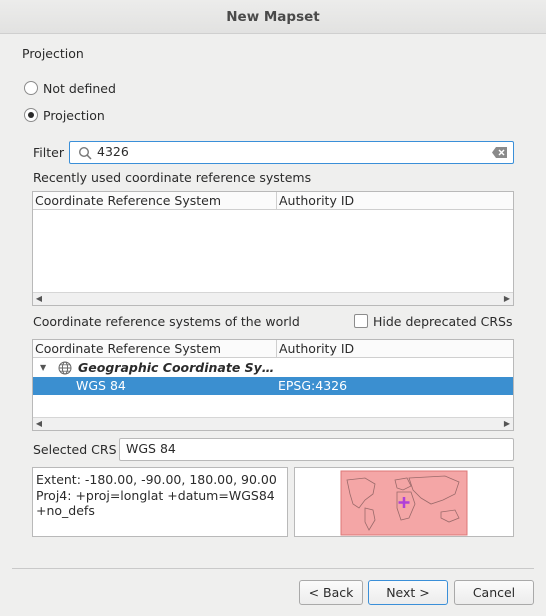 This screenshot has height=616, width=546. What do you see at coordinates (313, 385) in the screenshot?
I see `row-authority: EPSG:4326` at bounding box center [313, 385].